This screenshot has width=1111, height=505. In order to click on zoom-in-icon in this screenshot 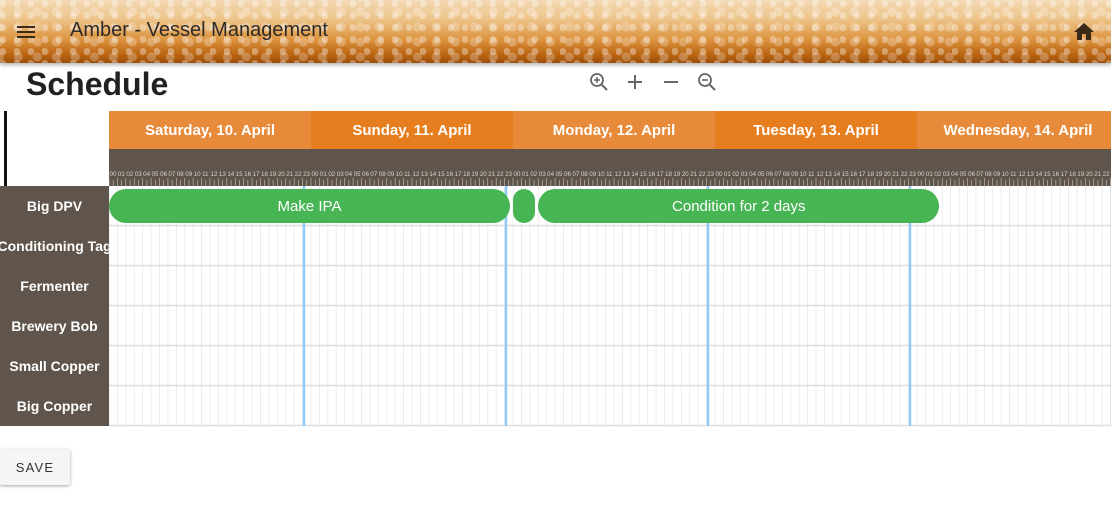, I will do `click(599, 82)`.